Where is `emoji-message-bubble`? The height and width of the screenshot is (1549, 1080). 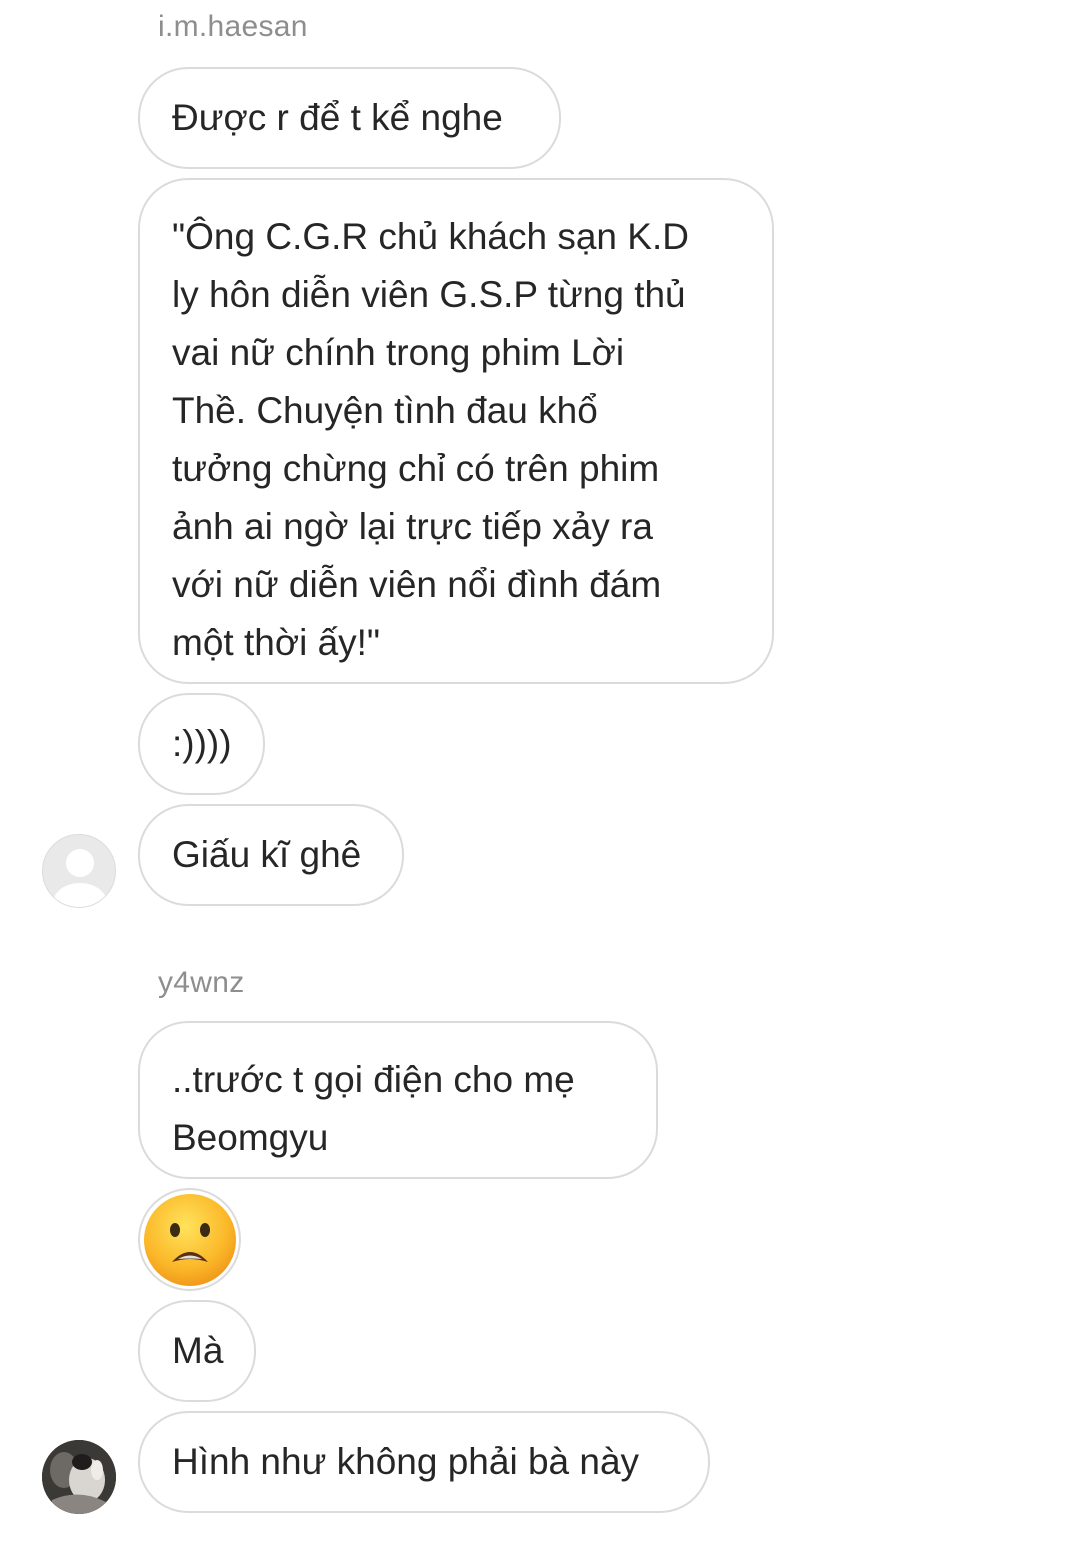
emoji-message-bubble is located at coordinates (189, 1239).